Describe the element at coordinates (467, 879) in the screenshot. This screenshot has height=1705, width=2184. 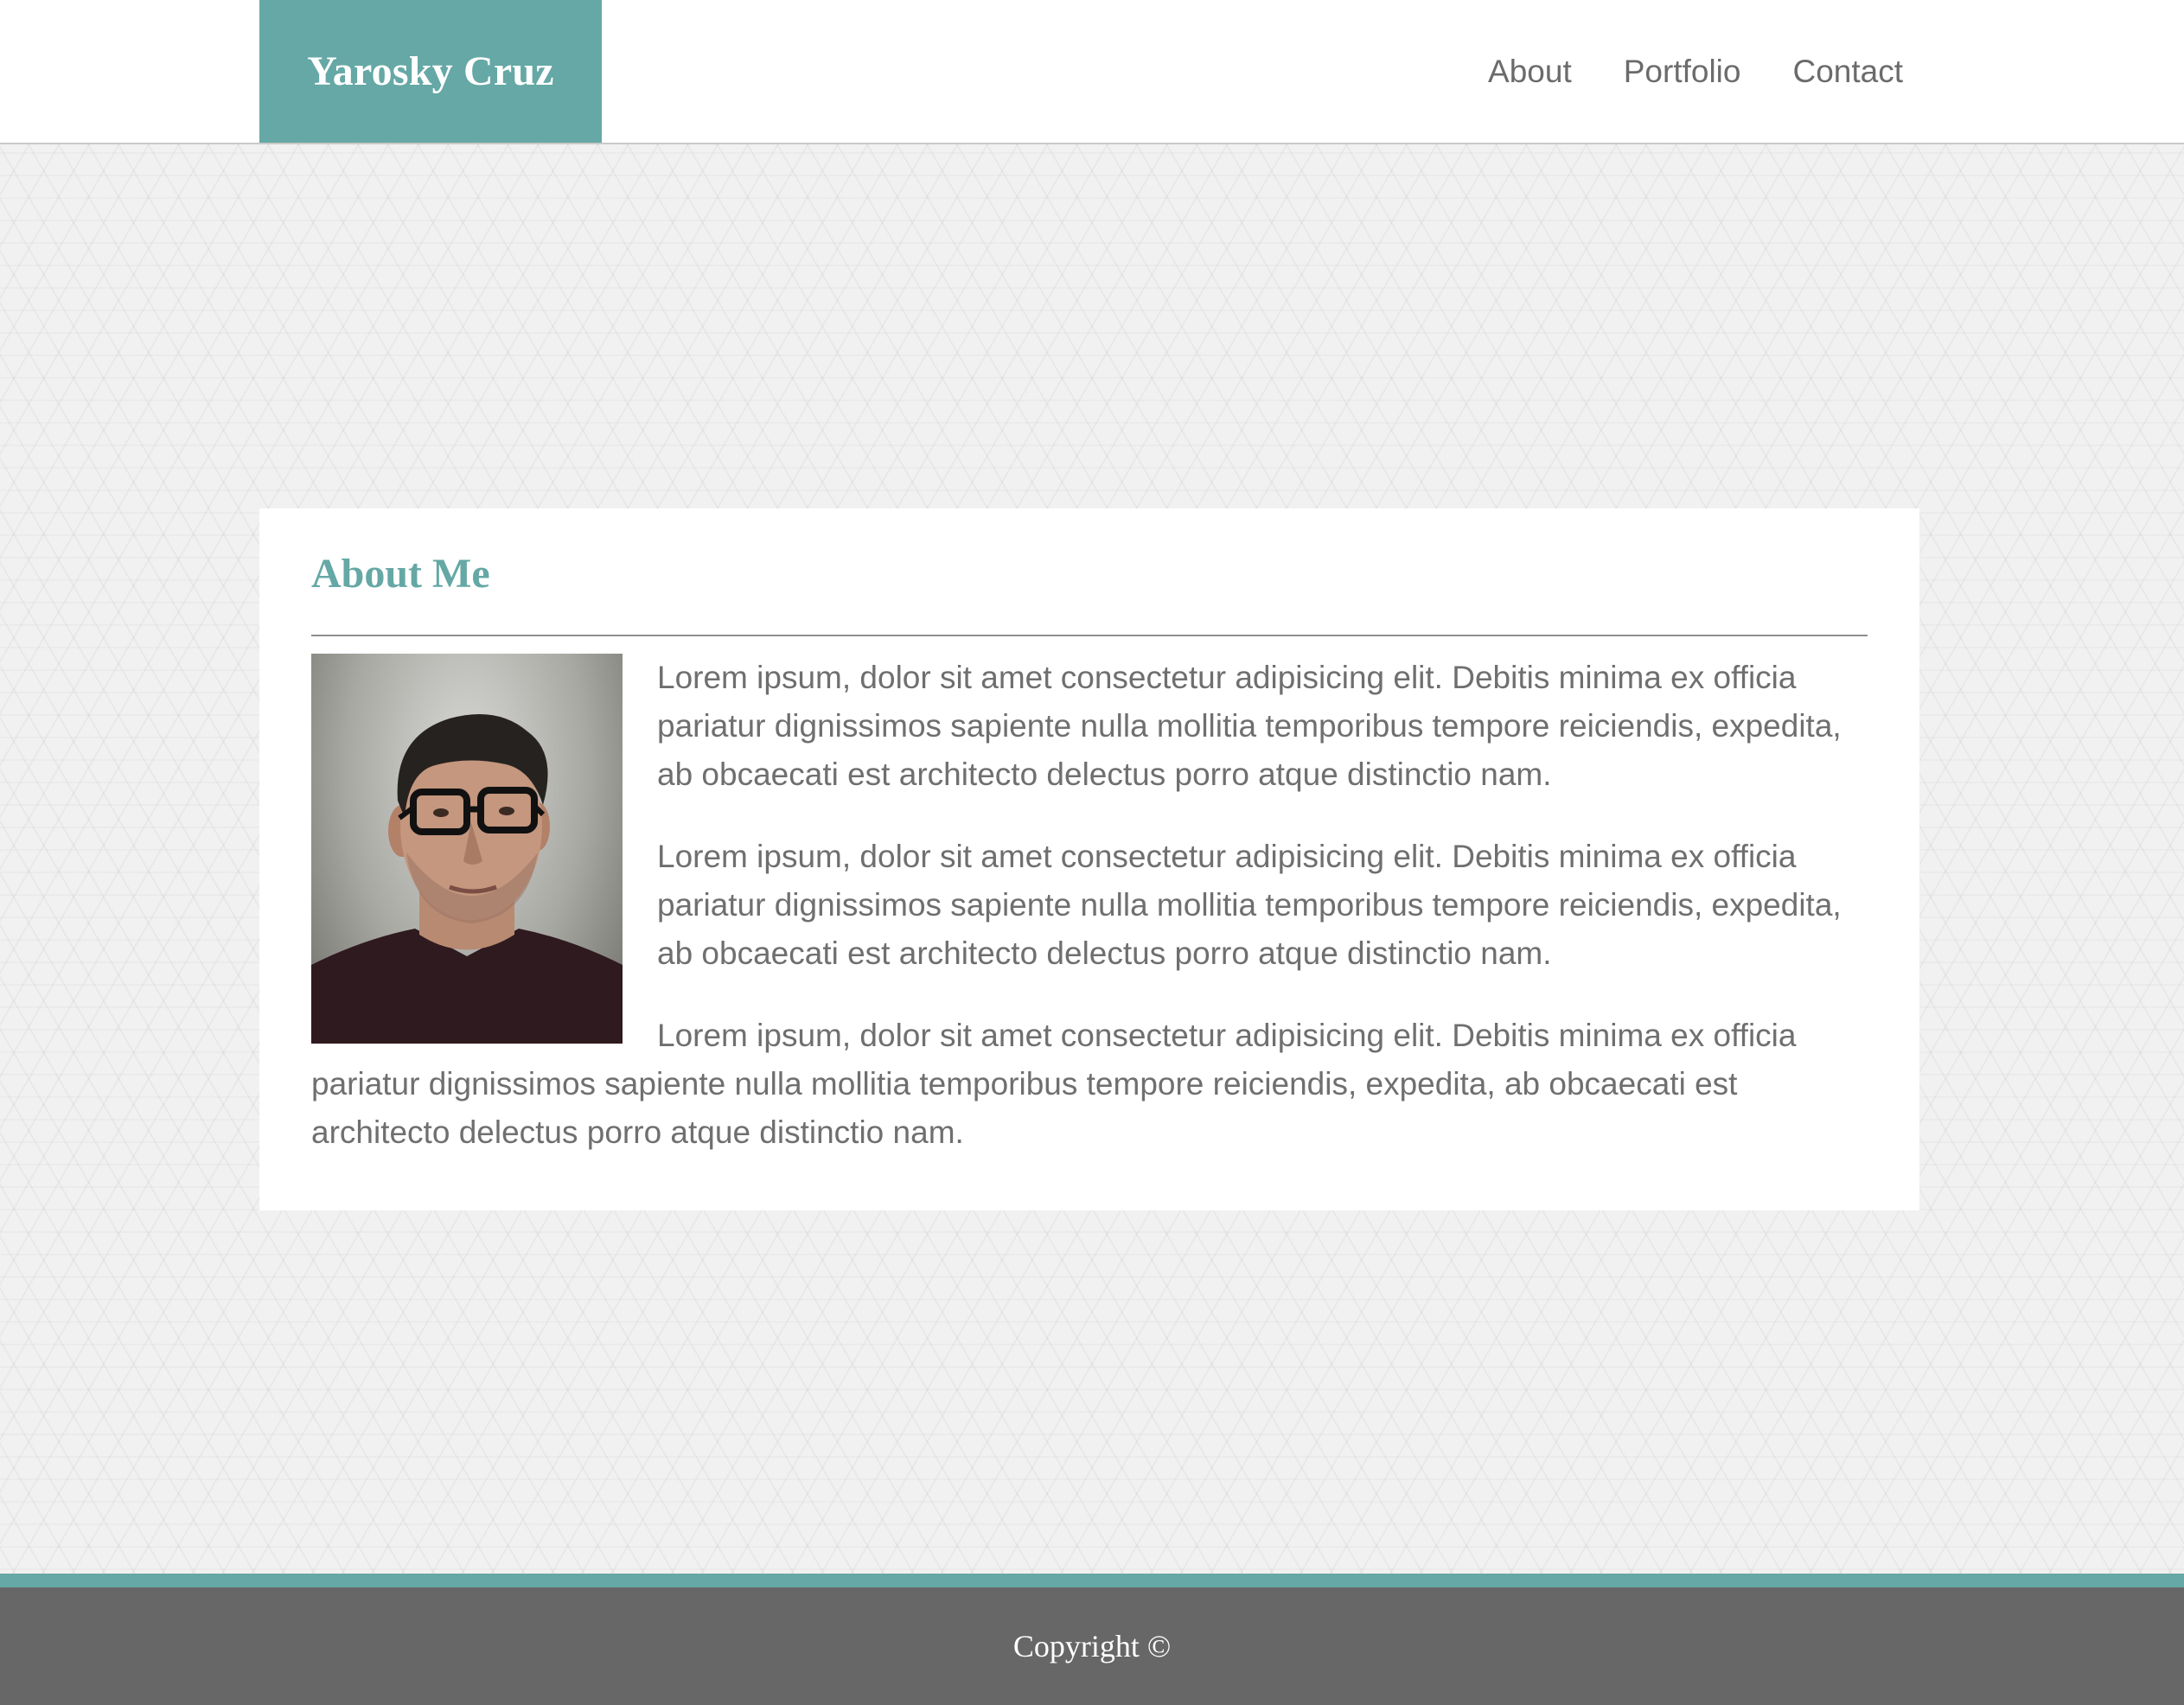
I see `portrait-illustration` at that location.